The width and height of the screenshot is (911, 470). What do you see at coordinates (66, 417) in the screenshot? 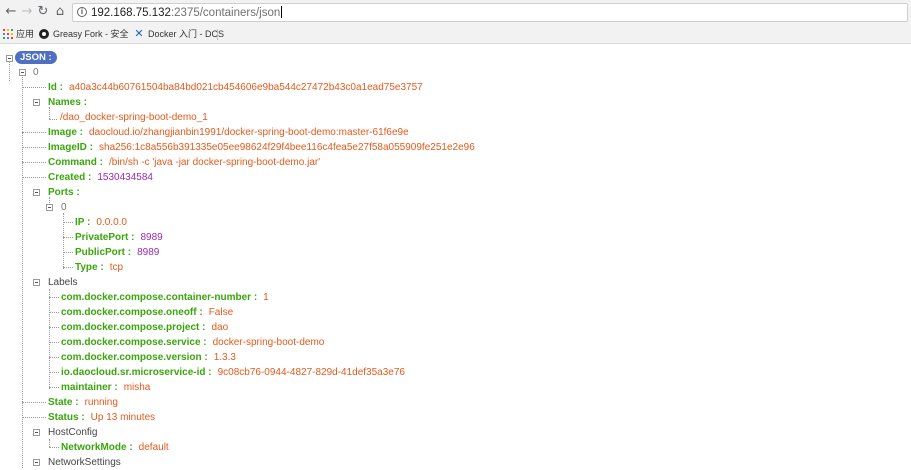
I see `json-key: Status :` at bounding box center [66, 417].